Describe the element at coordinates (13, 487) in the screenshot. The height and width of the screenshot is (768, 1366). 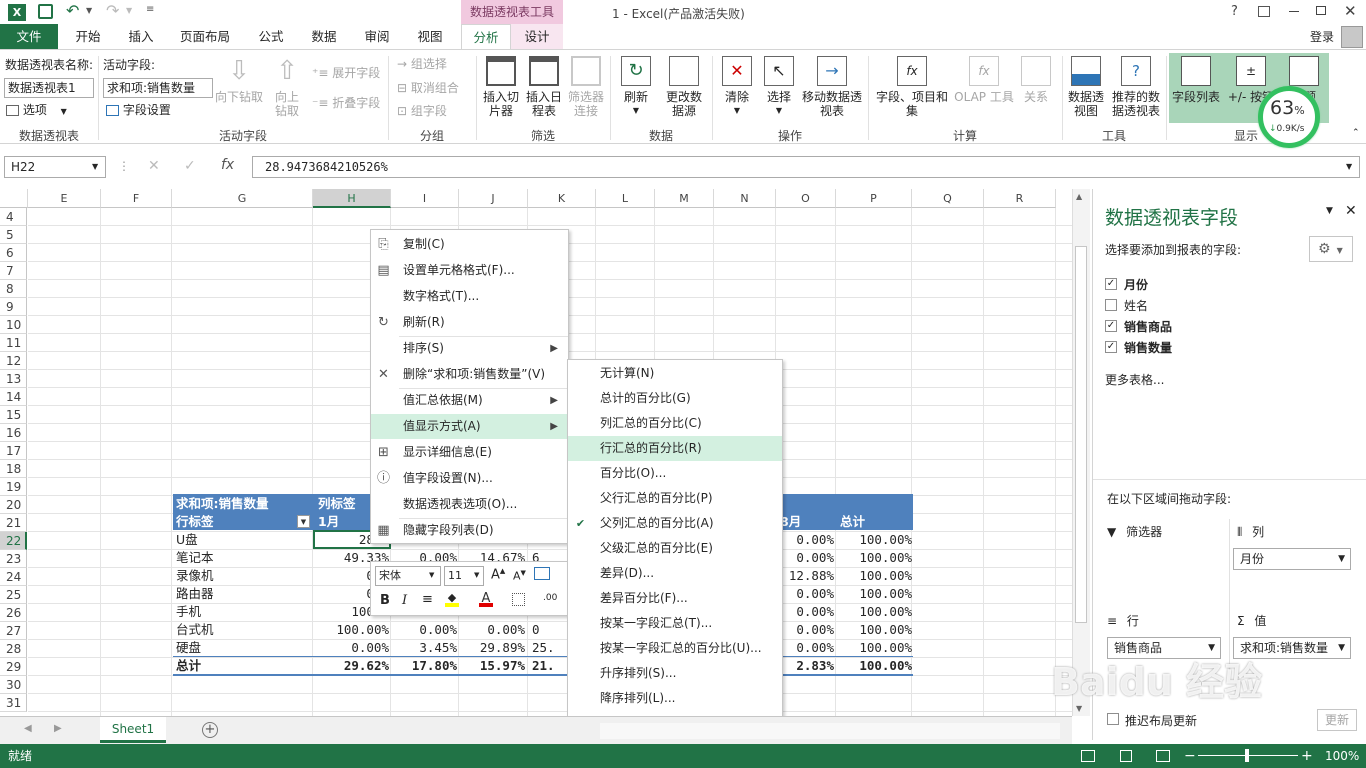
I see `row-header: 19` at that location.